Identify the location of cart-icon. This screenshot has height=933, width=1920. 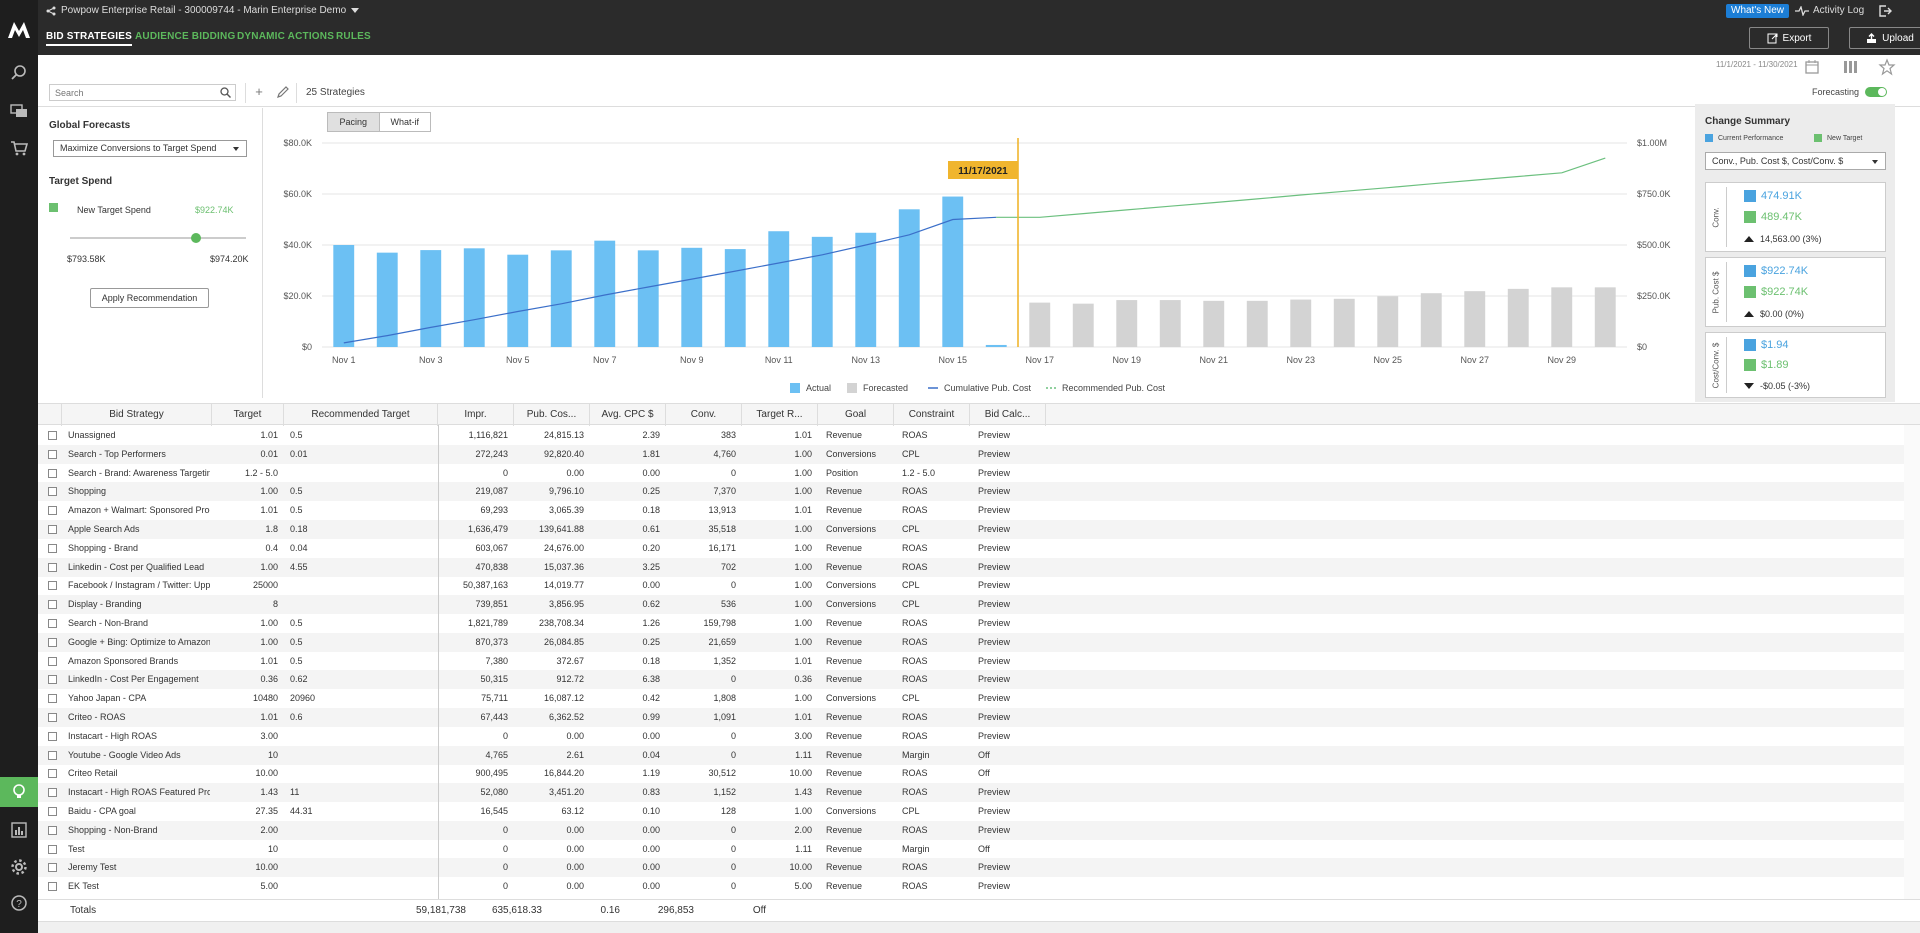
(19, 148).